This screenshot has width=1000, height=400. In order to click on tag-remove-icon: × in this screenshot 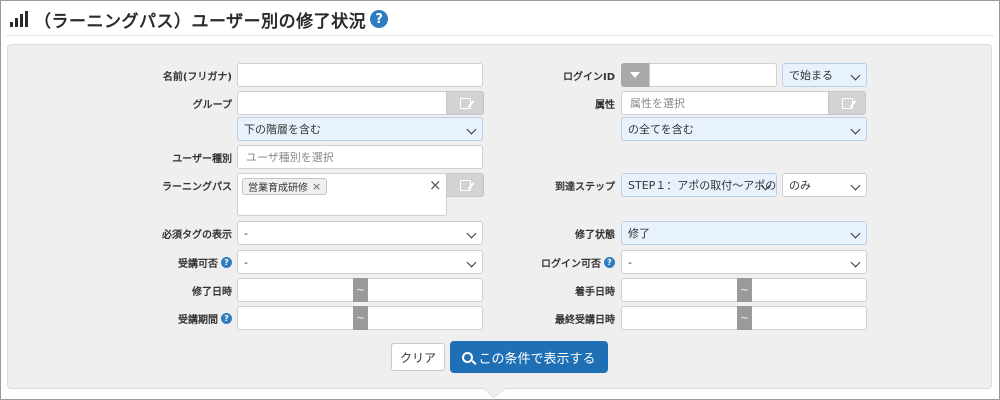, I will do `click(316, 186)`.